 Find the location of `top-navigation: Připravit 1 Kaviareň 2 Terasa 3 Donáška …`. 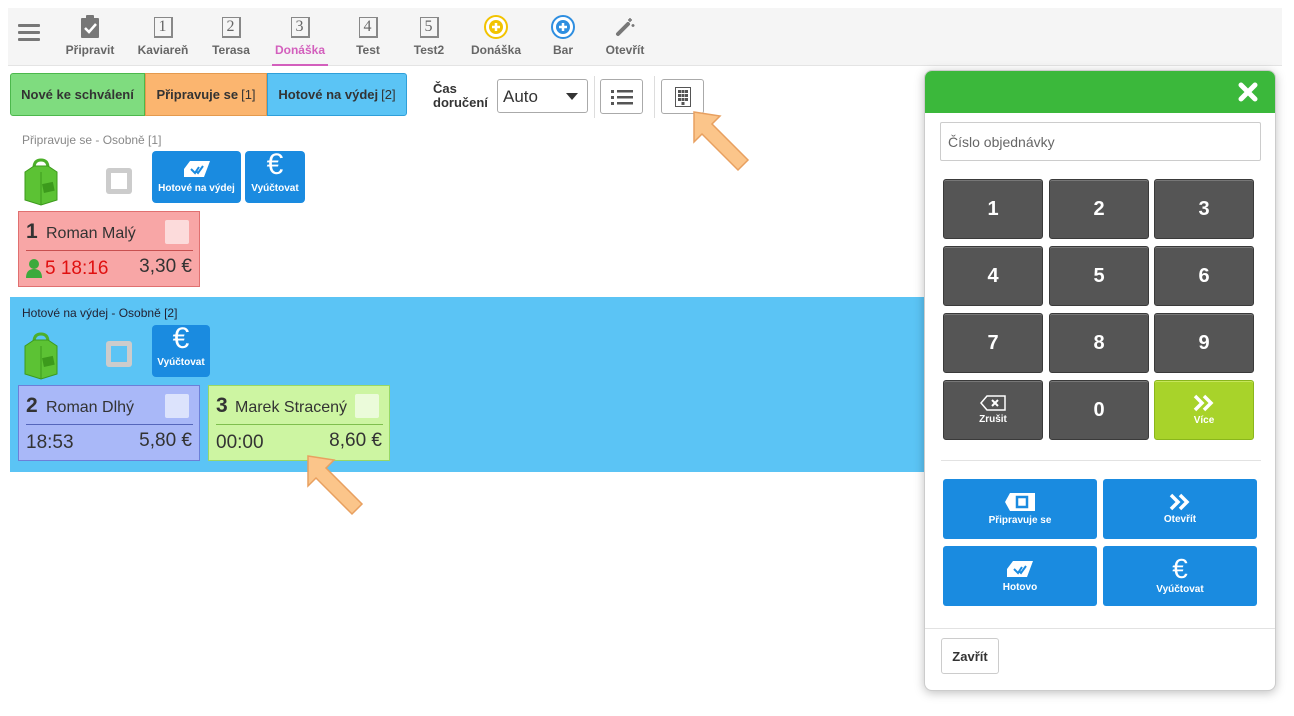

top-navigation: Připravit 1 Kaviareň 2 Terasa 3 Donáška … is located at coordinates (645, 37).